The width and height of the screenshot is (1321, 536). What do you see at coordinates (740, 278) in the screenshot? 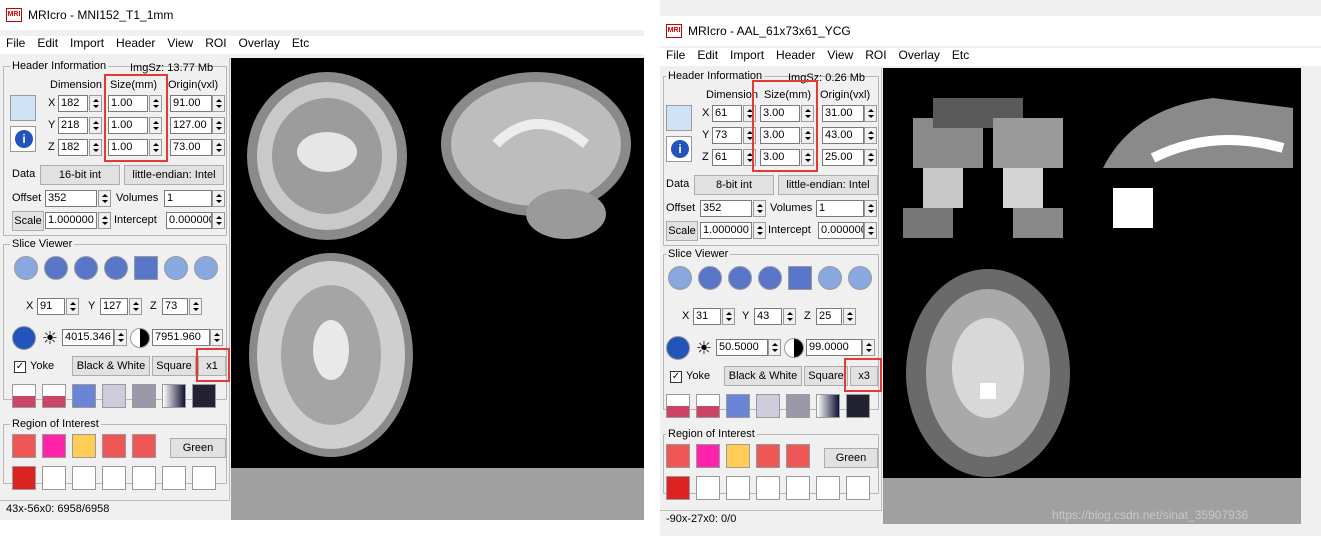
I see `view-coronal-icon` at bounding box center [740, 278].